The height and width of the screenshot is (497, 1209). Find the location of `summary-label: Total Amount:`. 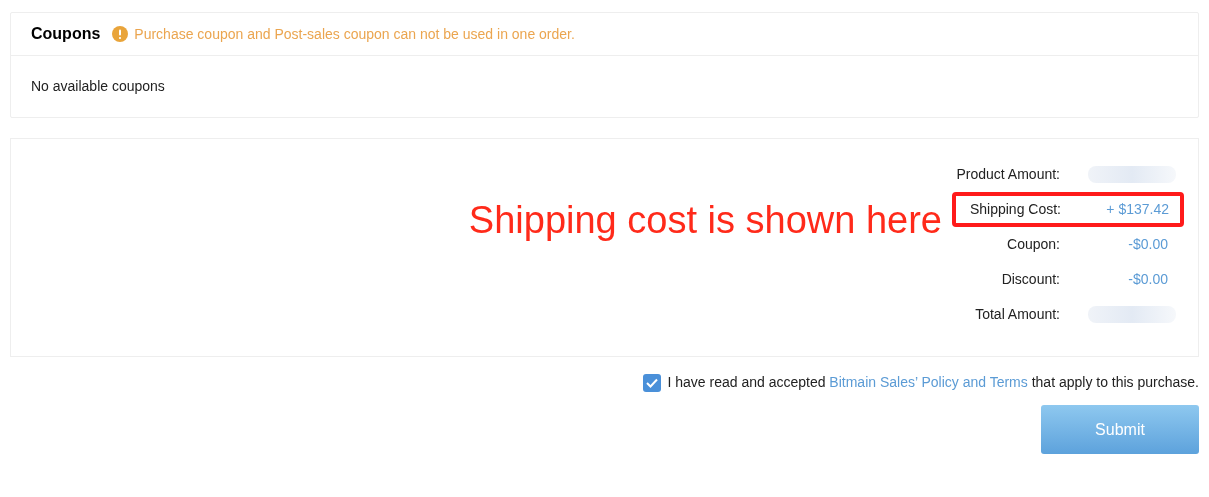

summary-label: Total Amount: is located at coordinates (1017, 314).